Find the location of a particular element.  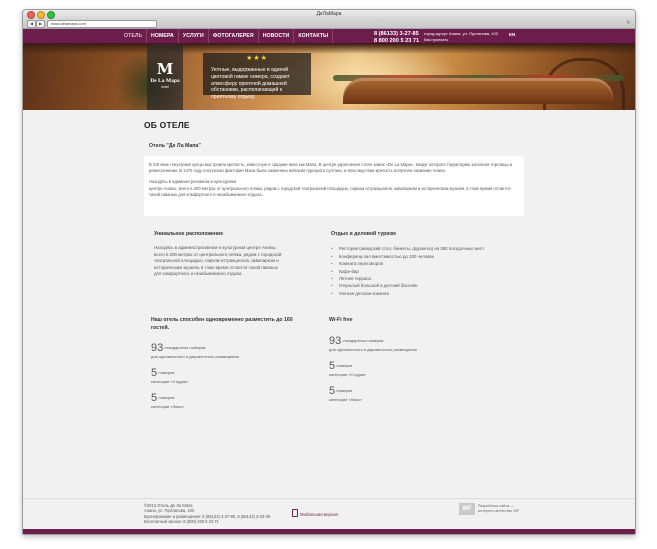

menu-item-rooms: НОМЕРА is located at coordinates (163, 36).